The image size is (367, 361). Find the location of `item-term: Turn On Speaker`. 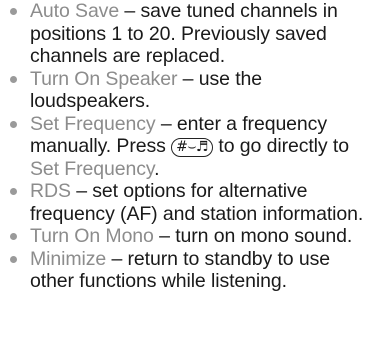

item-term: Turn On Speaker is located at coordinates (104, 78).